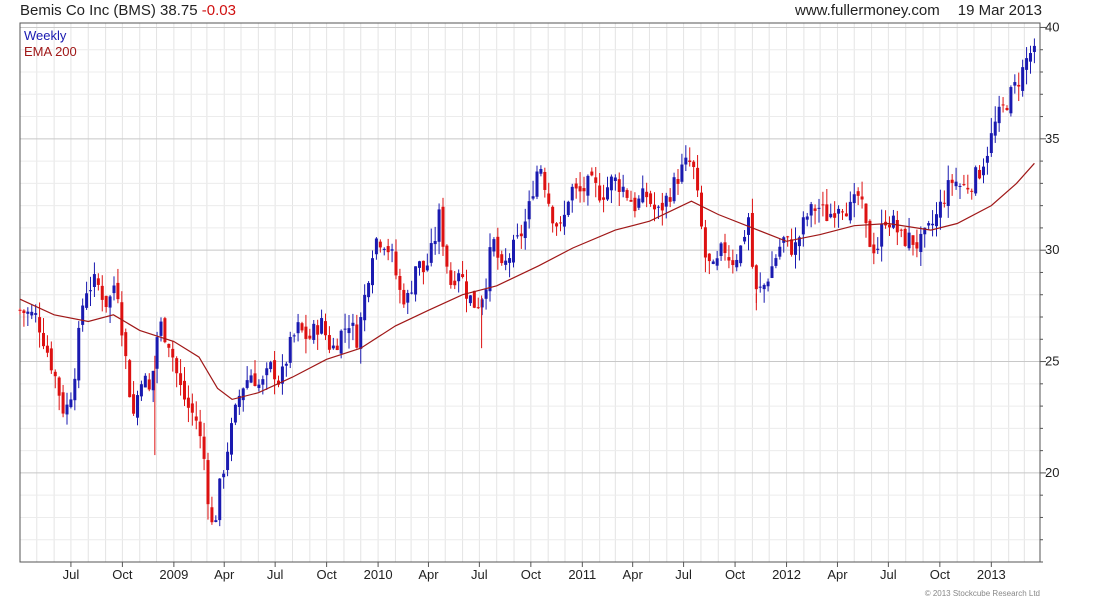  I want to click on x-tick-label: Apr, so click(224, 574).